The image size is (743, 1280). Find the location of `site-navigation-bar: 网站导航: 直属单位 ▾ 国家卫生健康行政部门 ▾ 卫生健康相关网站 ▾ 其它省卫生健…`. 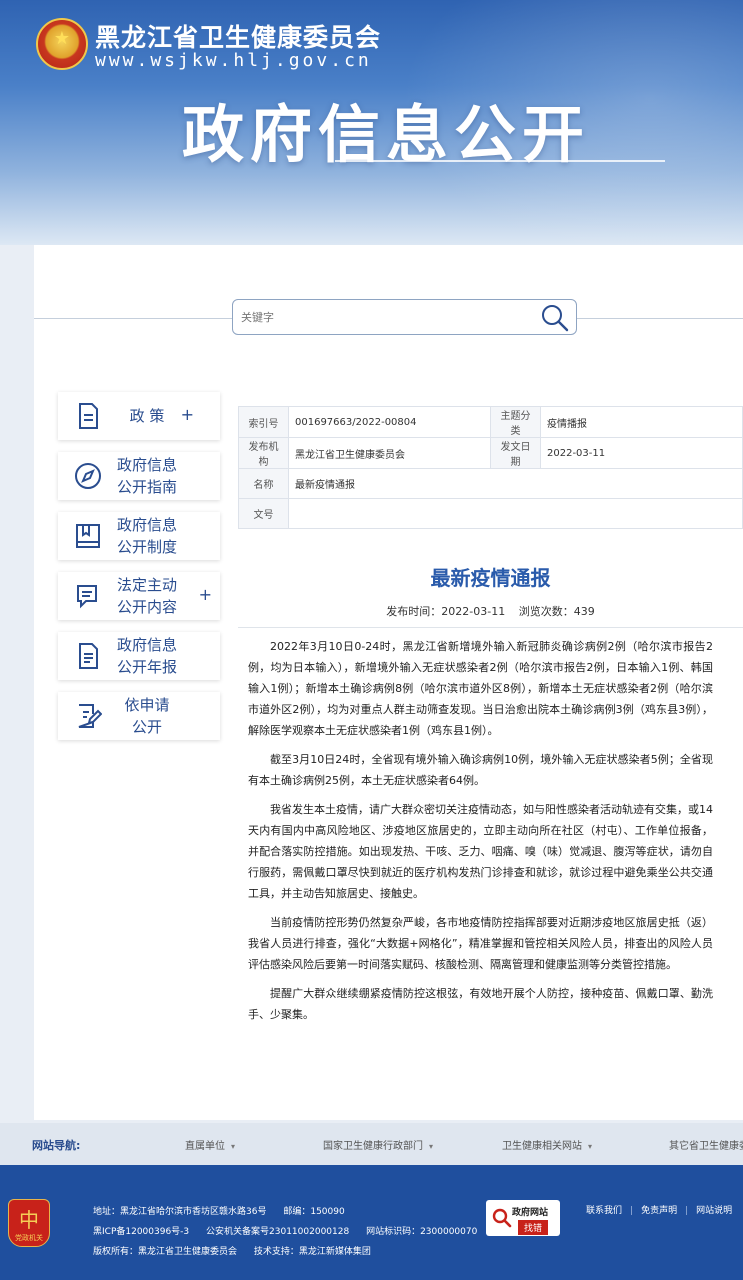

site-navigation-bar: 网站导航: 直属单位 ▾ 国家卫生健康行政部门 ▾ 卫生健康相关网站 ▾ 其它省卫生健… is located at coordinates (371, 1144).